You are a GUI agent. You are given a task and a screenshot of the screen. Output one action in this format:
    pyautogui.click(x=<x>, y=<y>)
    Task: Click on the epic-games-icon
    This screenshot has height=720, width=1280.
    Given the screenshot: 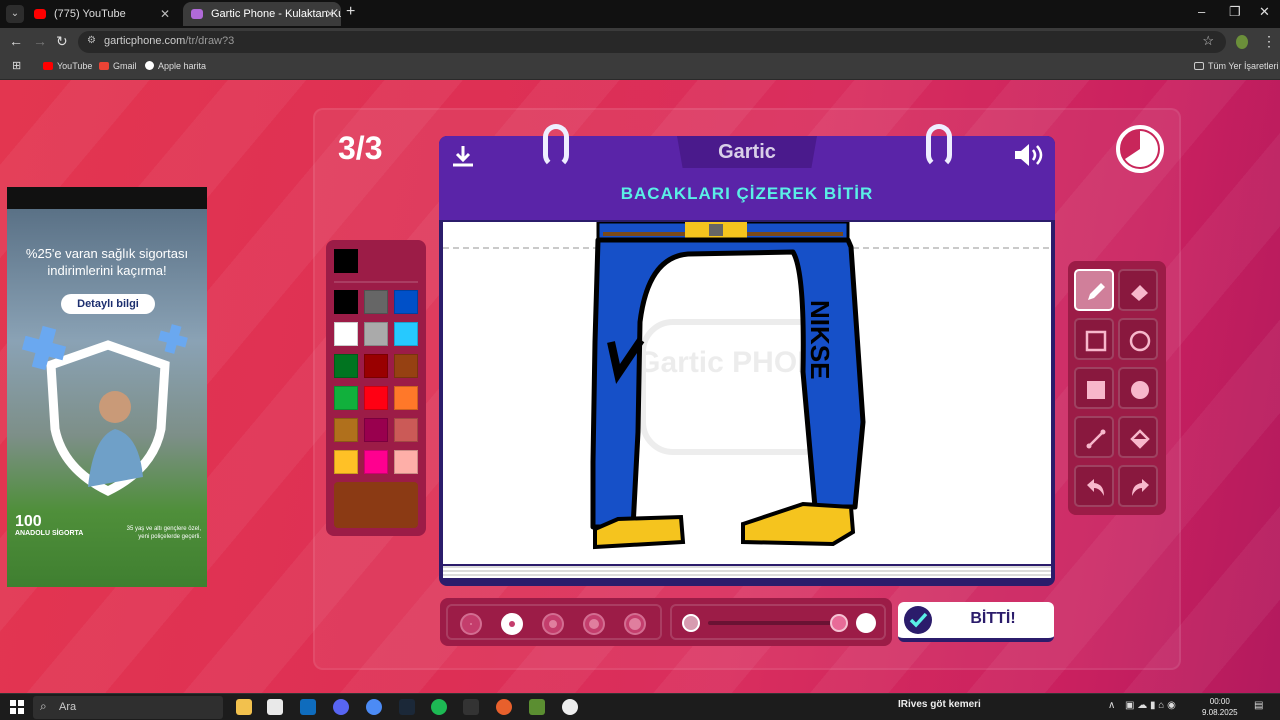 What is the action you would take?
    pyautogui.click(x=471, y=707)
    